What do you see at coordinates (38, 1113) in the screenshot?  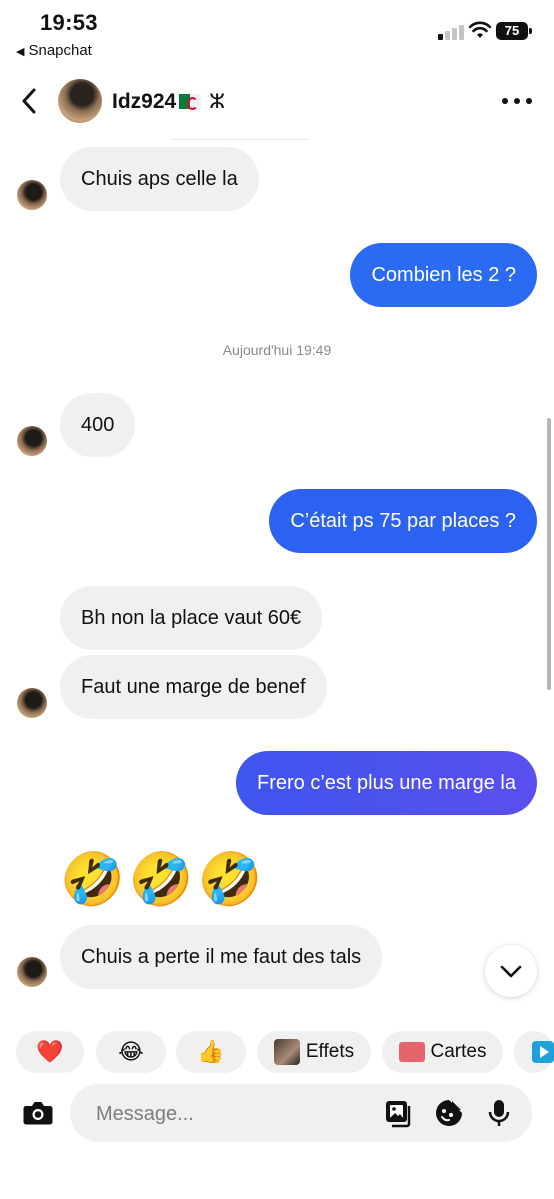 I see `camera-icon` at bounding box center [38, 1113].